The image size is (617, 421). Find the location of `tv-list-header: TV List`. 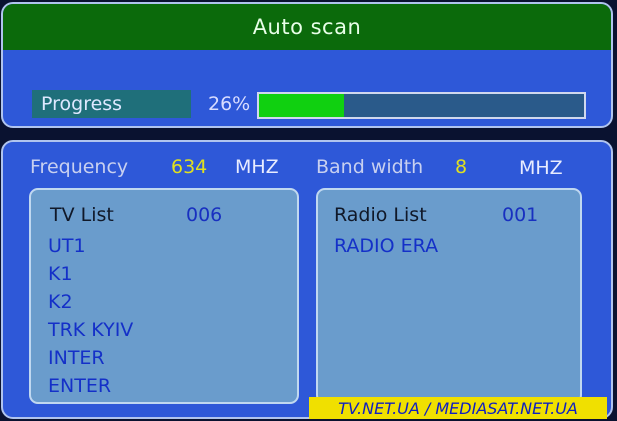

tv-list-header: TV List is located at coordinates (82, 215).